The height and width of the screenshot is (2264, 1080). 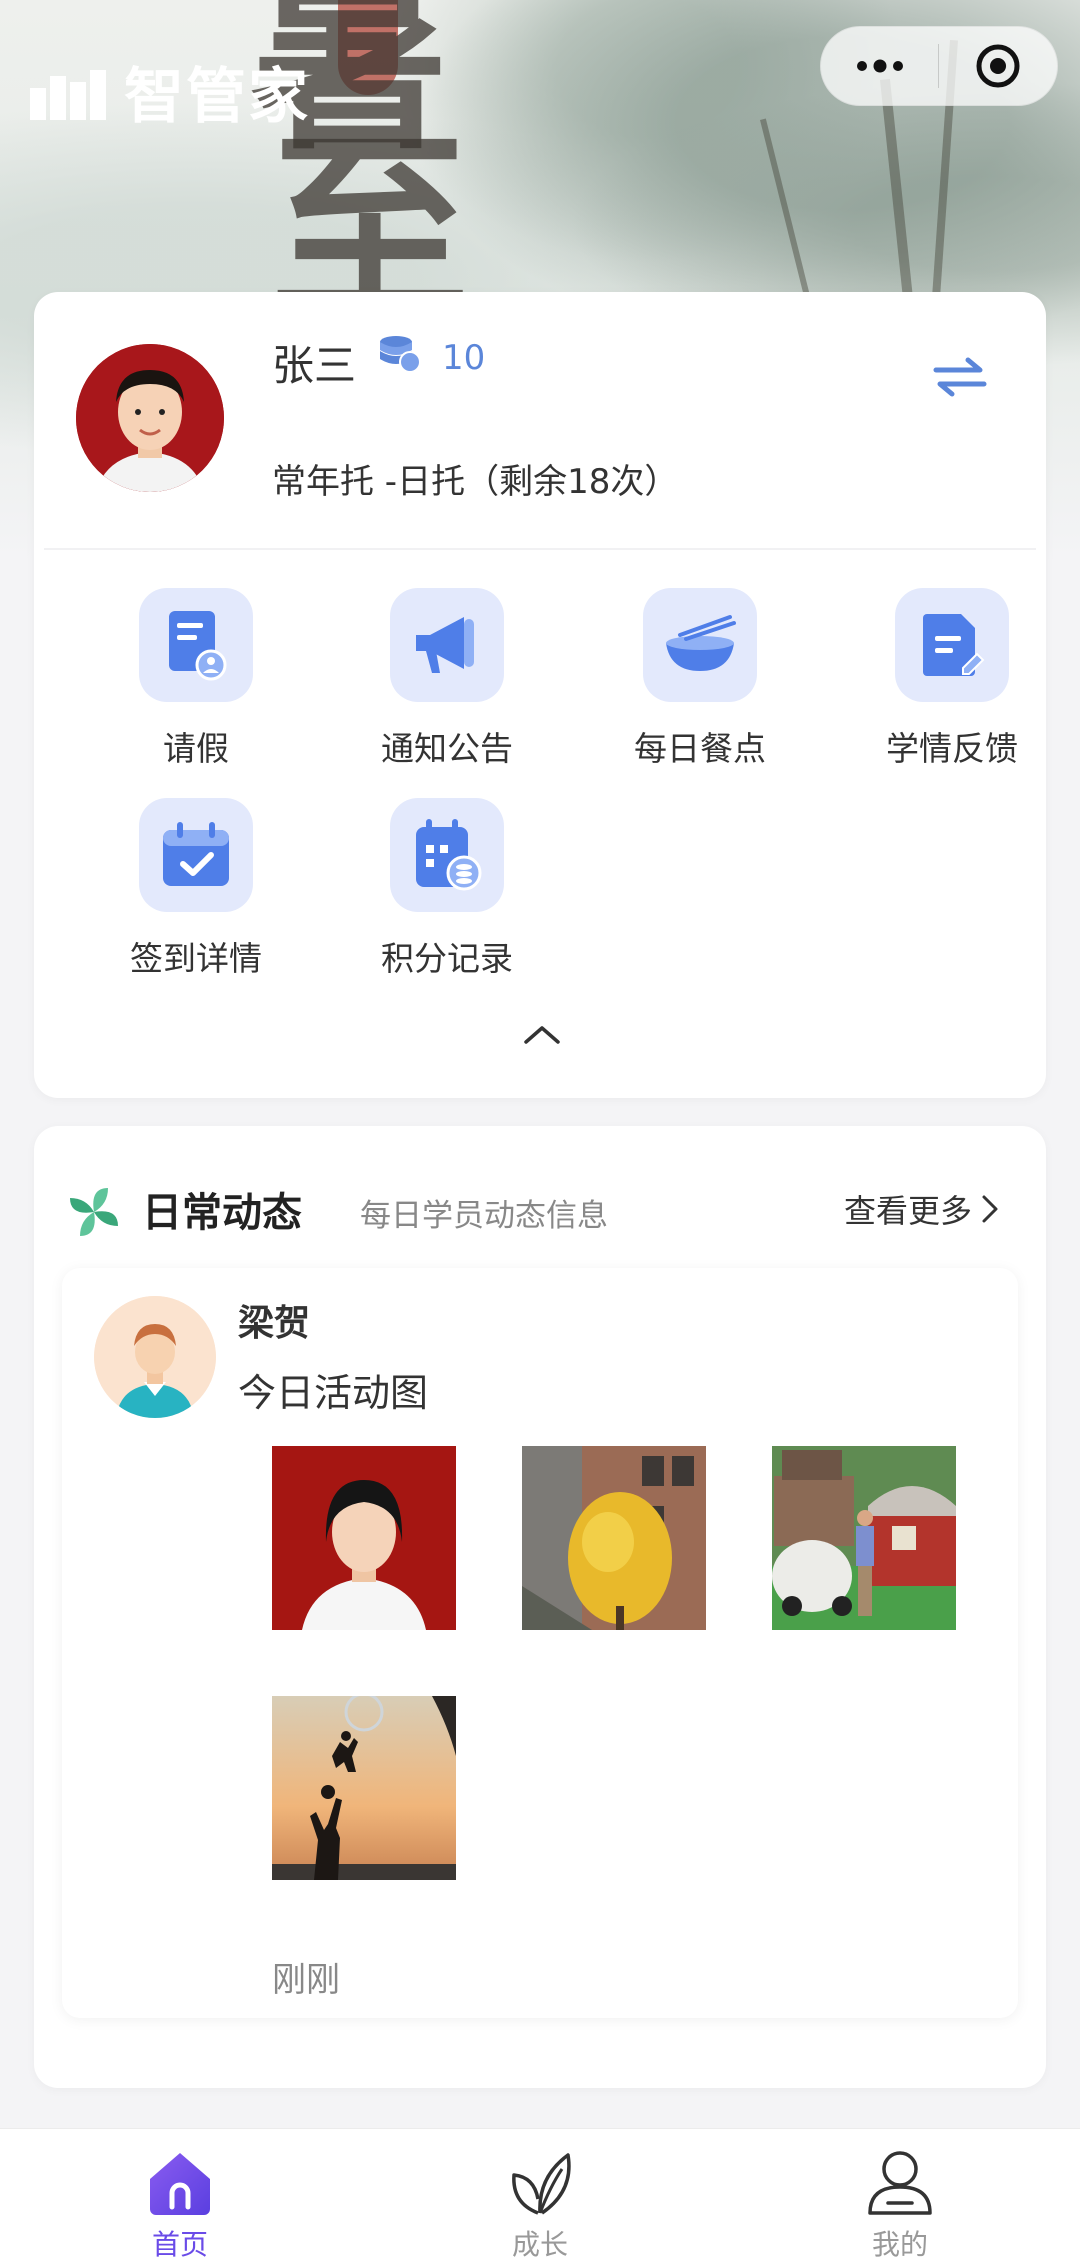 I want to click on pinwheel-icon, so click(x=94, y=1214).